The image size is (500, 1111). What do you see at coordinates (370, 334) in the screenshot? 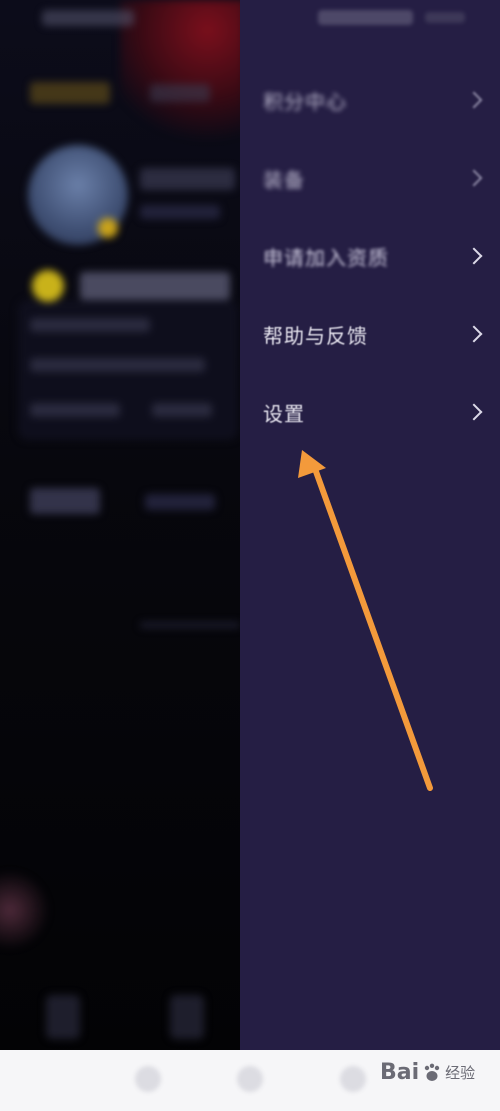
I see `menu-item-help-feedback: 帮助与反馈` at bounding box center [370, 334].